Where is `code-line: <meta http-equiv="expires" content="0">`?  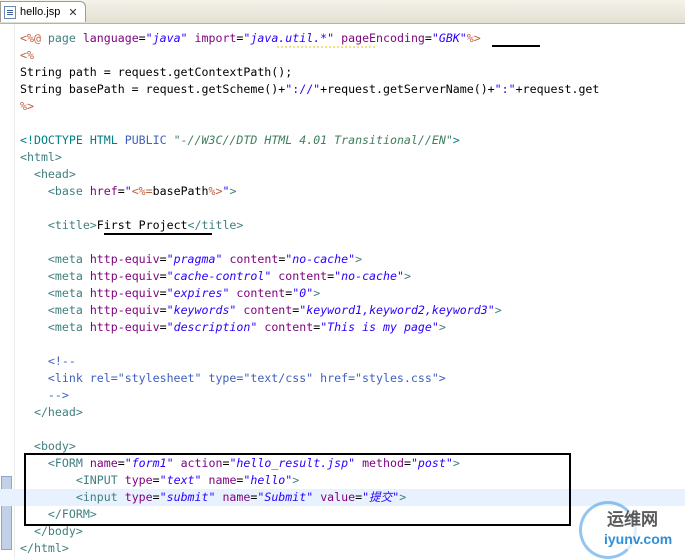
code-line: <meta http-equiv="expires" content="0"> is located at coordinates (352, 293).